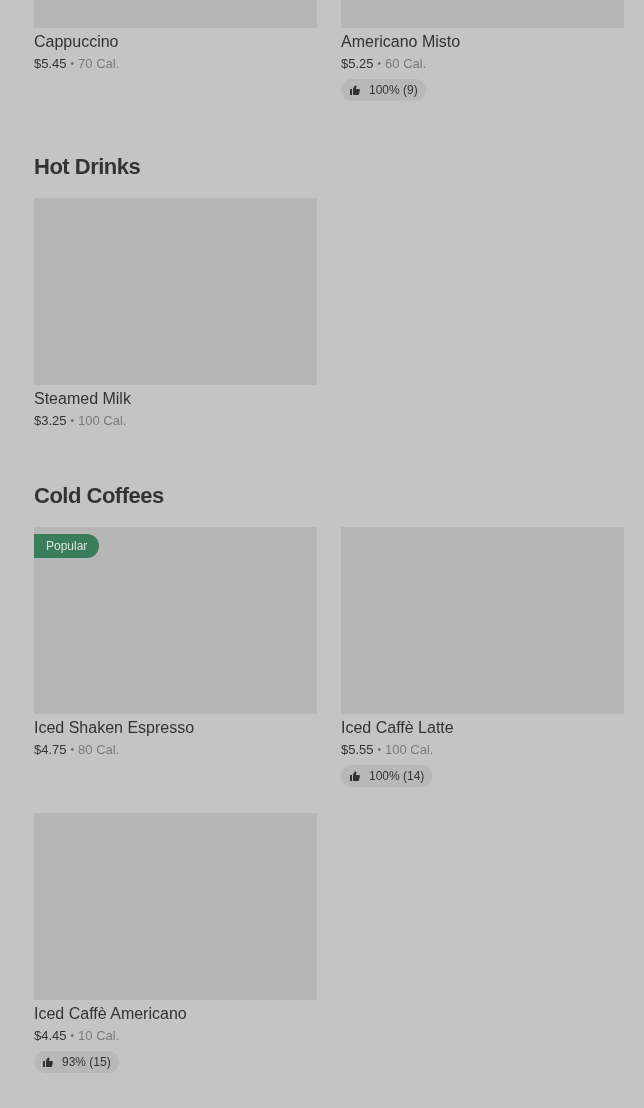 The width and height of the screenshot is (644, 1108). I want to click on rating-text: 93% (15), so click(86, 1062).